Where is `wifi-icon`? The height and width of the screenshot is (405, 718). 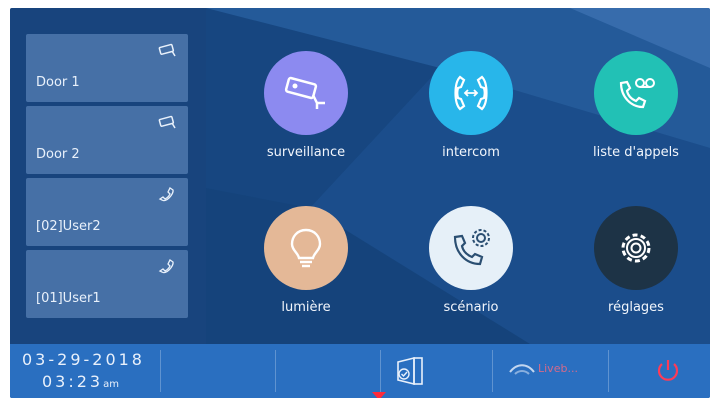
wifi-icon is located at coordinates (522, 369).